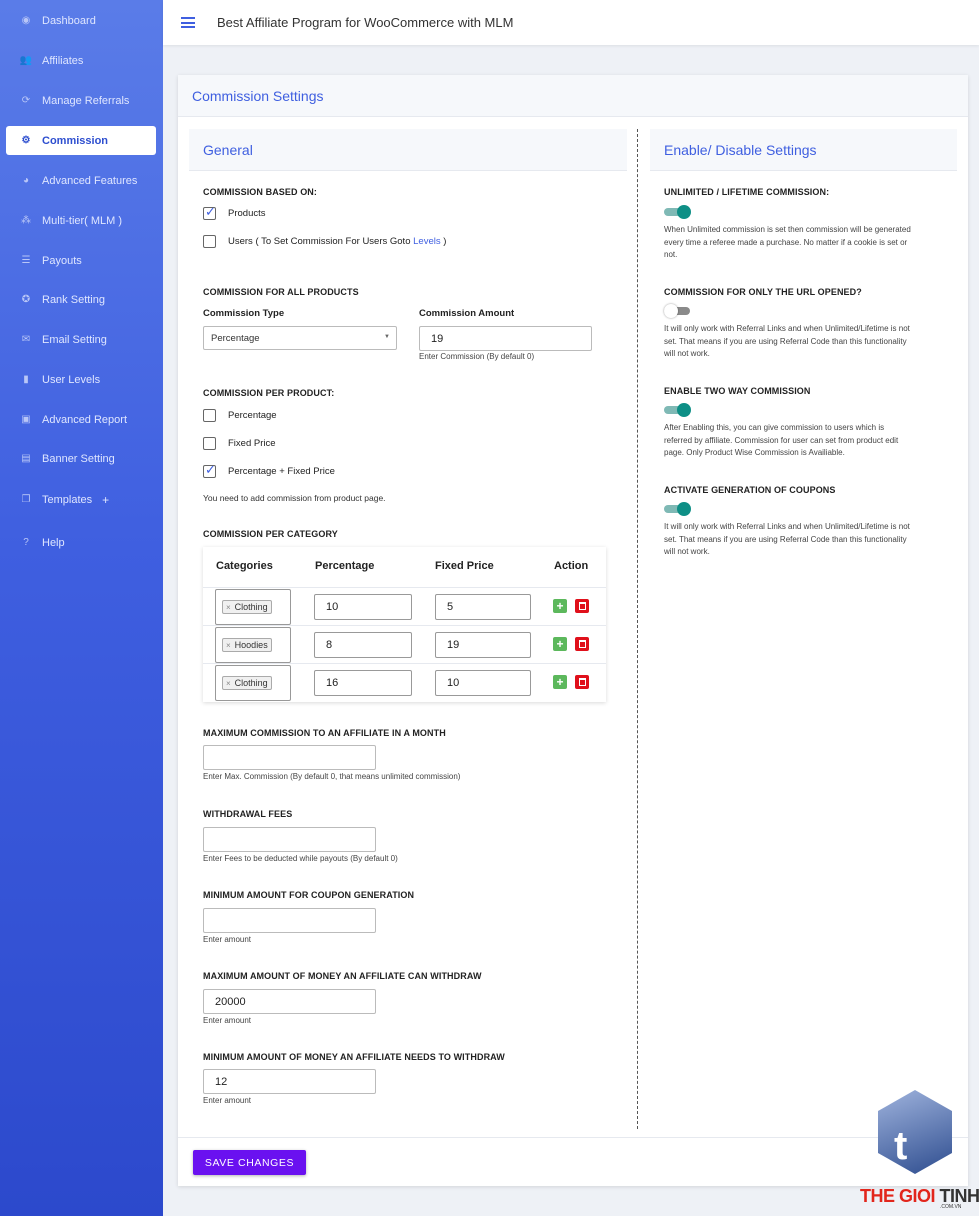 The width and height of the screenshot is (979, 1216). Describe the element at coordinates (81, 379) in the screenshot. I see `sidebar-item-user-levels: ▮ User Levels` at that location.